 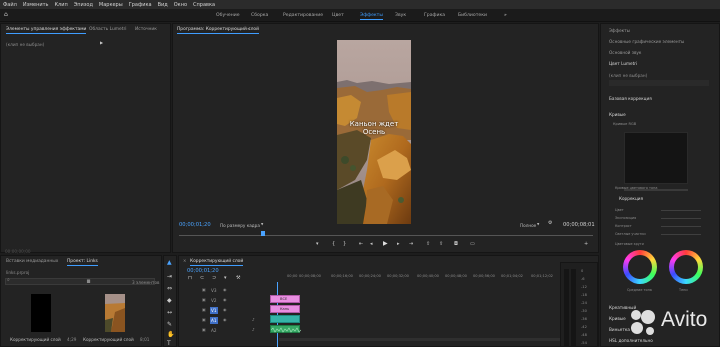 I want to click on panel-item-effects: Эффекты, so click(x=619, y=30).